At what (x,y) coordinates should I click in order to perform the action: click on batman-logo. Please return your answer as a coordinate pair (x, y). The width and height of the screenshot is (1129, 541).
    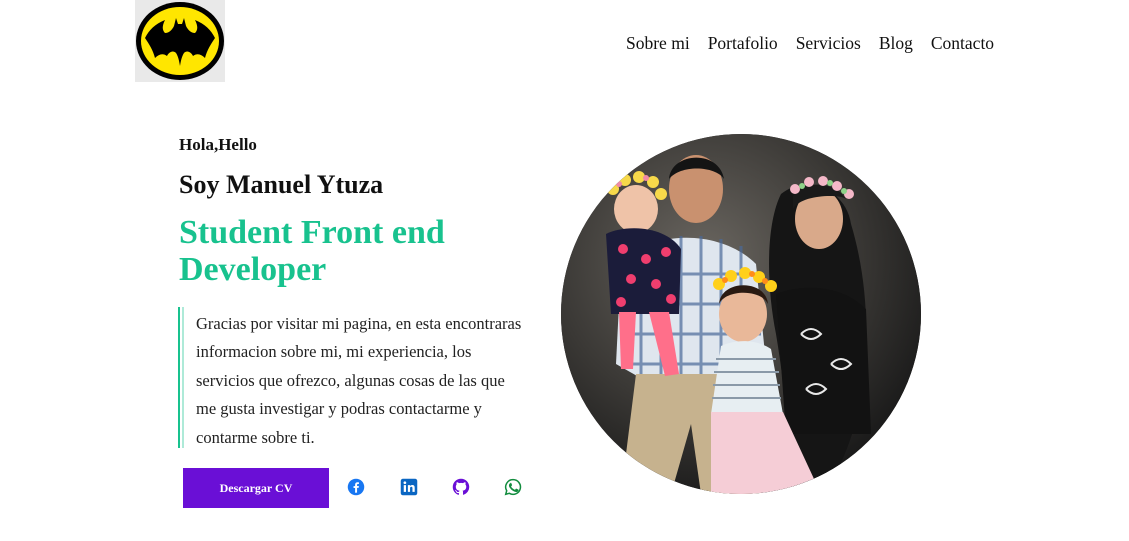
    Looking at the image, I should click on (180, 41).